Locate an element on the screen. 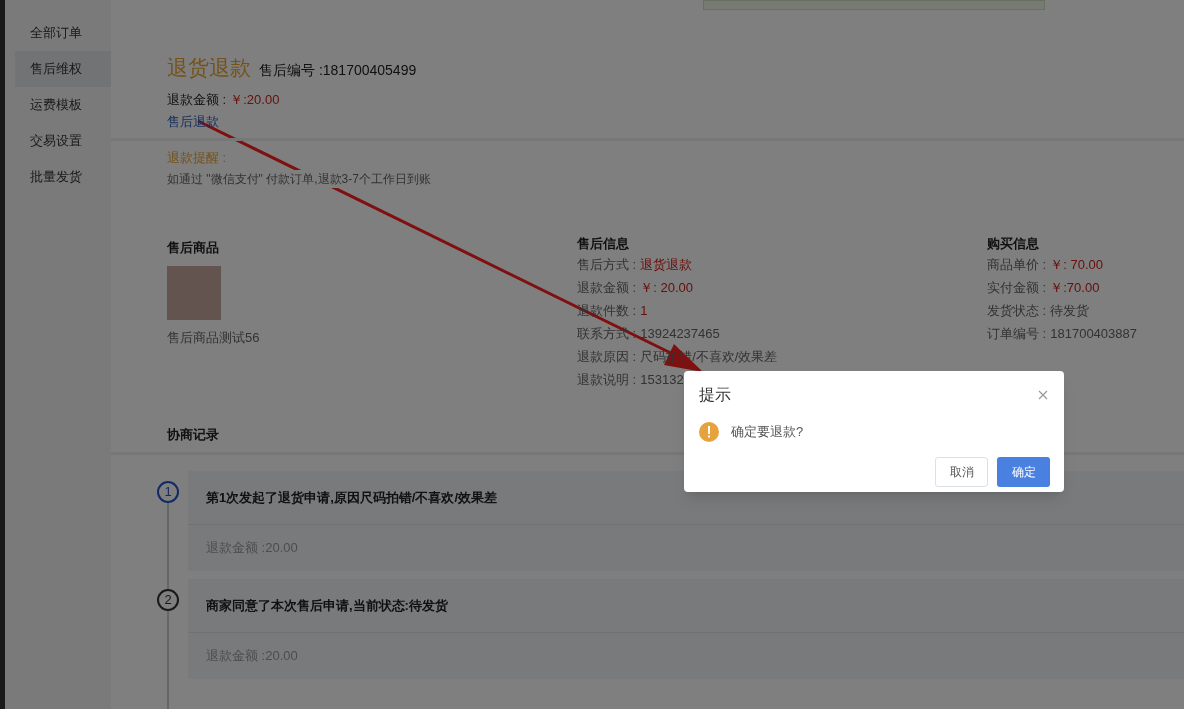  section-heading: 协商记录 is located at coordinates (193, 434).